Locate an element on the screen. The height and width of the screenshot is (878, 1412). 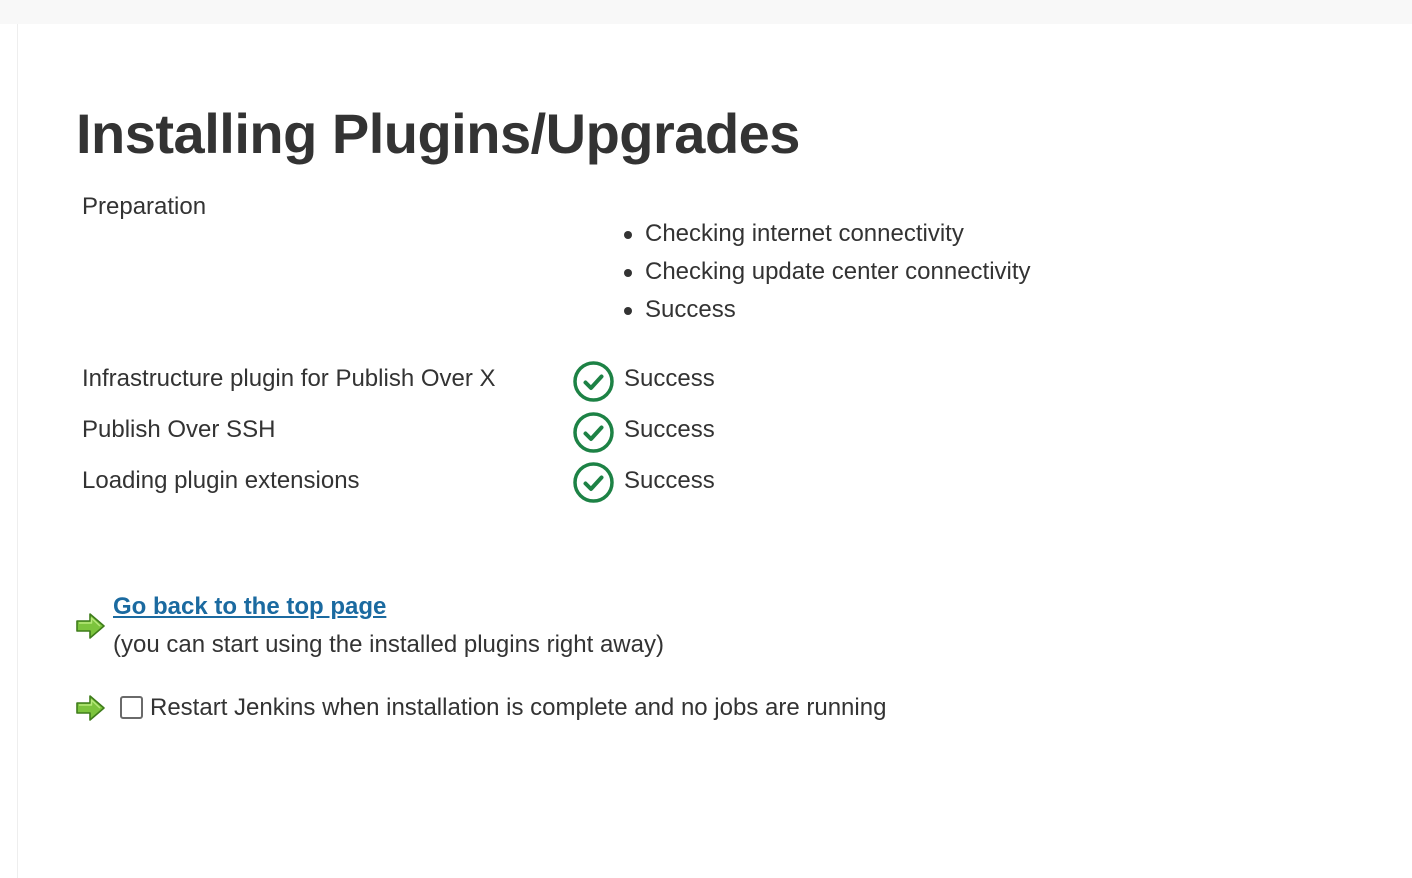
preparation-step: Checking internet connectivity is located at coordinates (827, 234).